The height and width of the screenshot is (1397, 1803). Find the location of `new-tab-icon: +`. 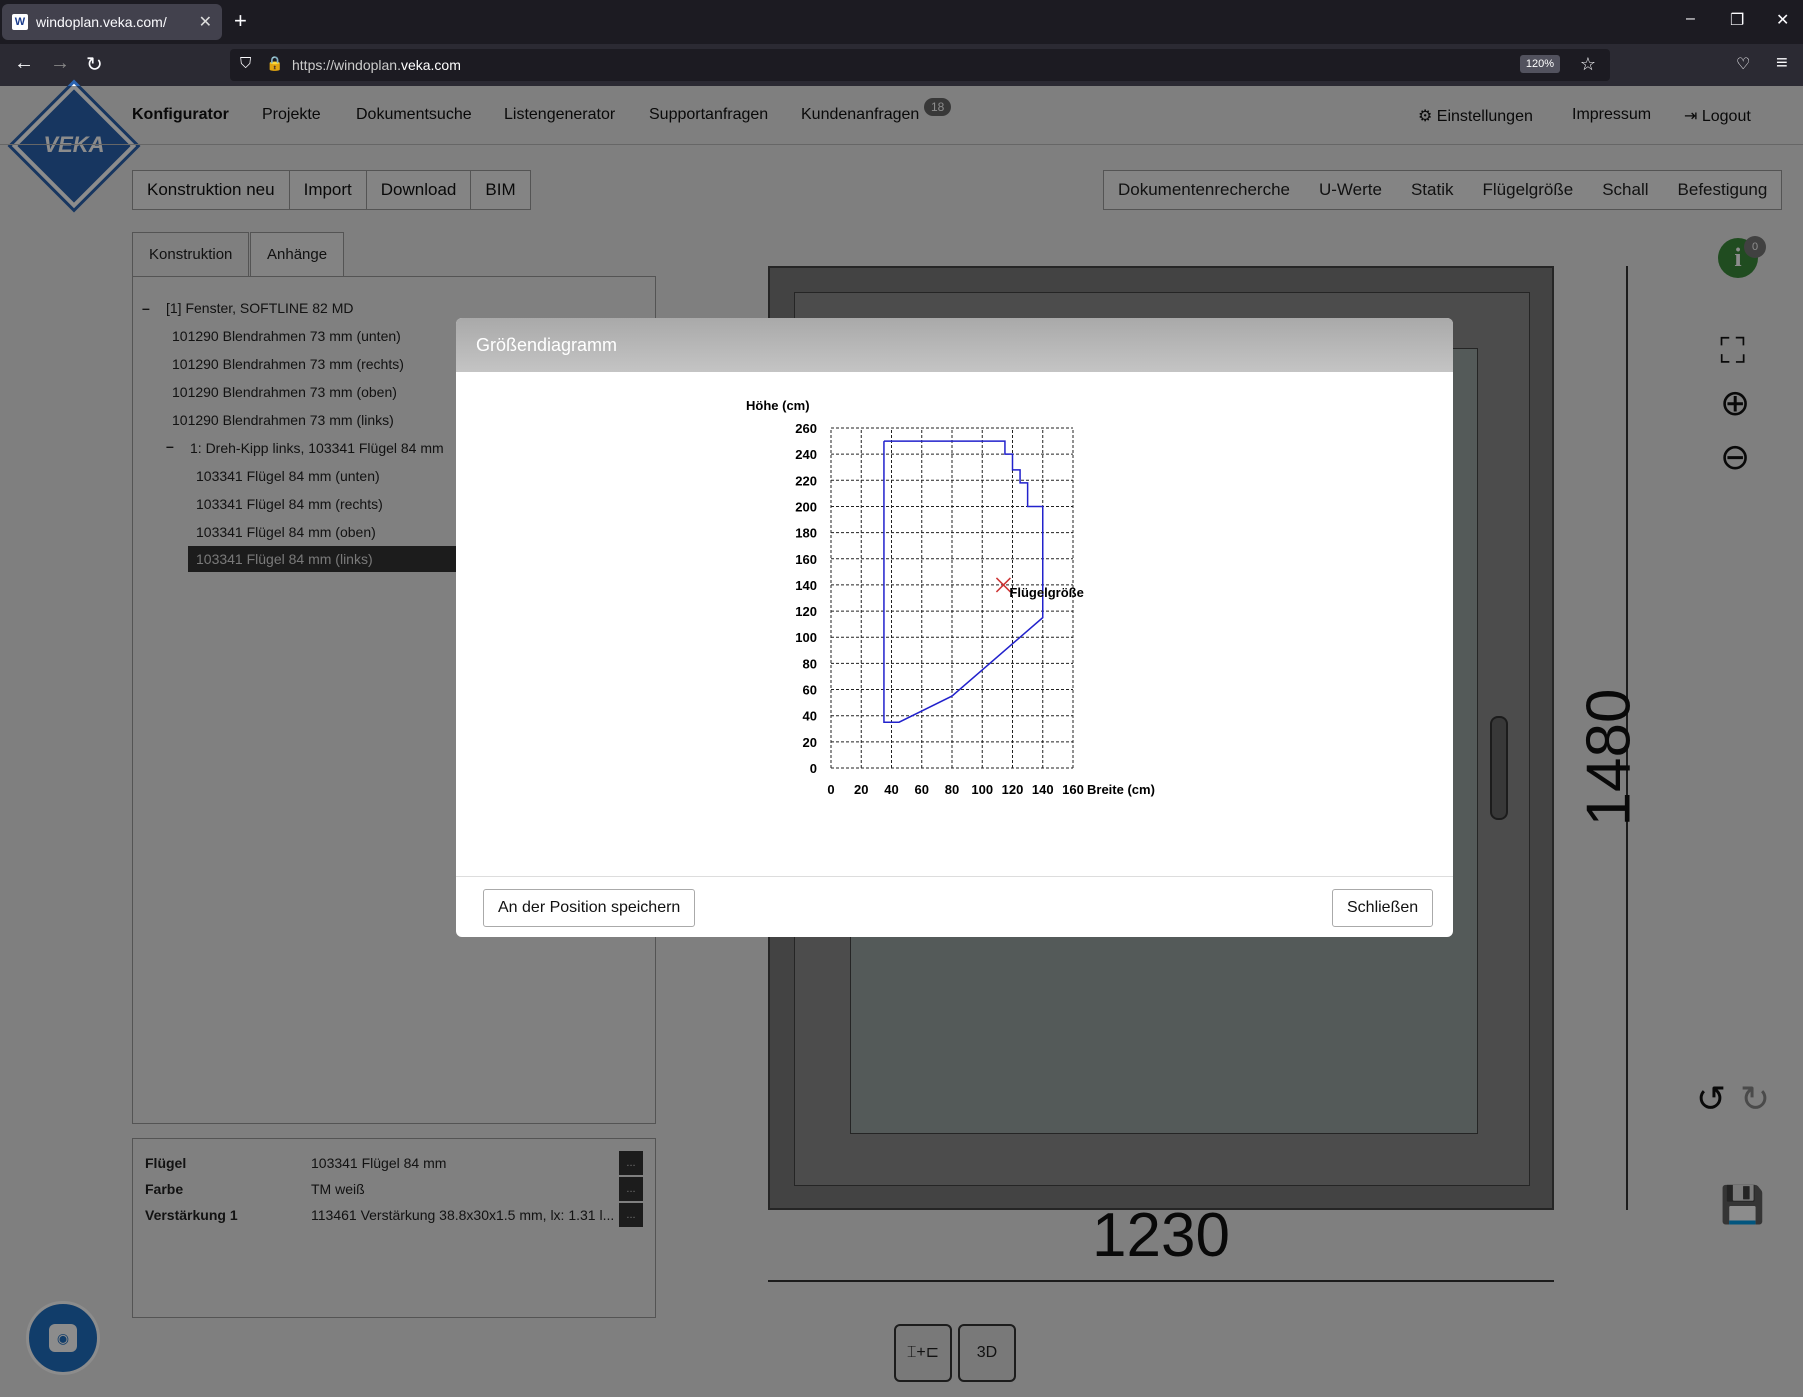

new-tab-icon: + is located at coordinates (240, 21).